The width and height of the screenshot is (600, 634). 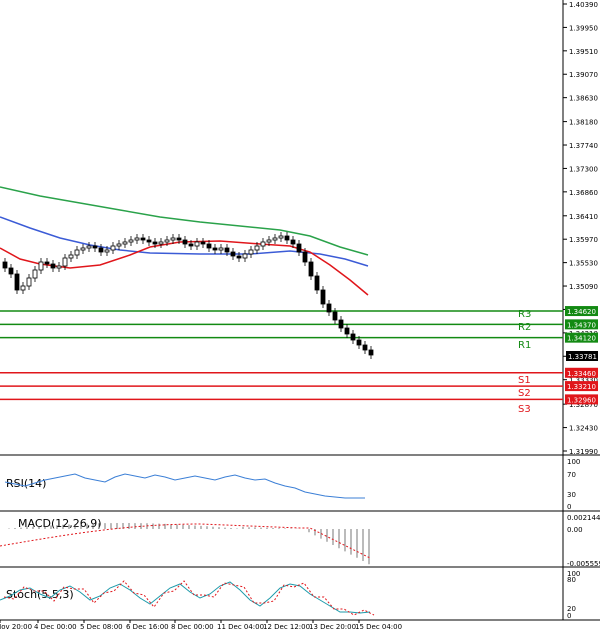 What do you see at coordinates (571, 580) in the screenshot?
I see `stoch-tick-80: 80` at bounding box center [571, 580].